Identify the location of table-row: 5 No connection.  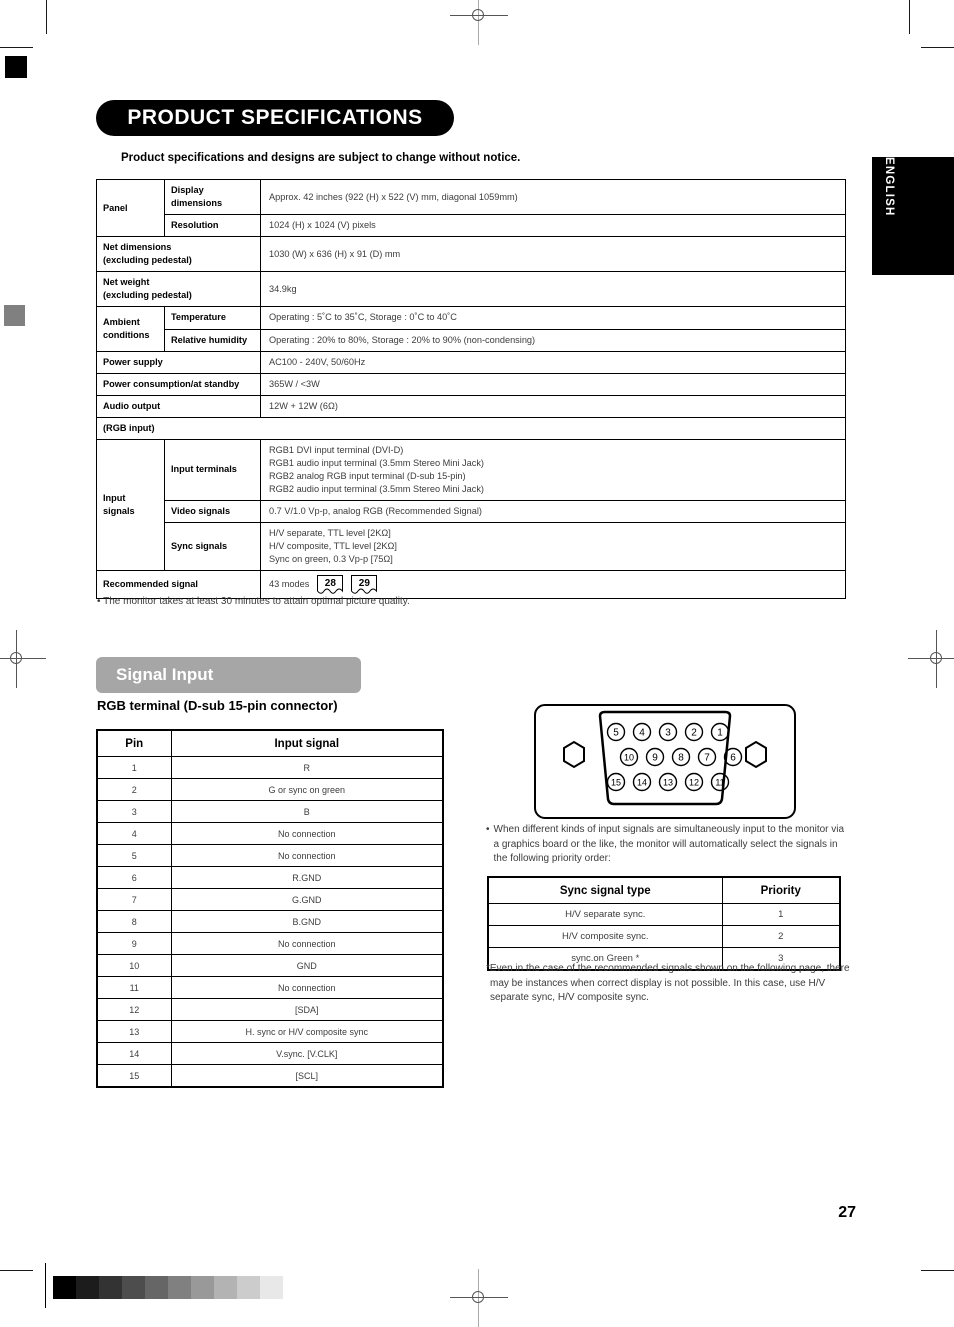
(270, 855).